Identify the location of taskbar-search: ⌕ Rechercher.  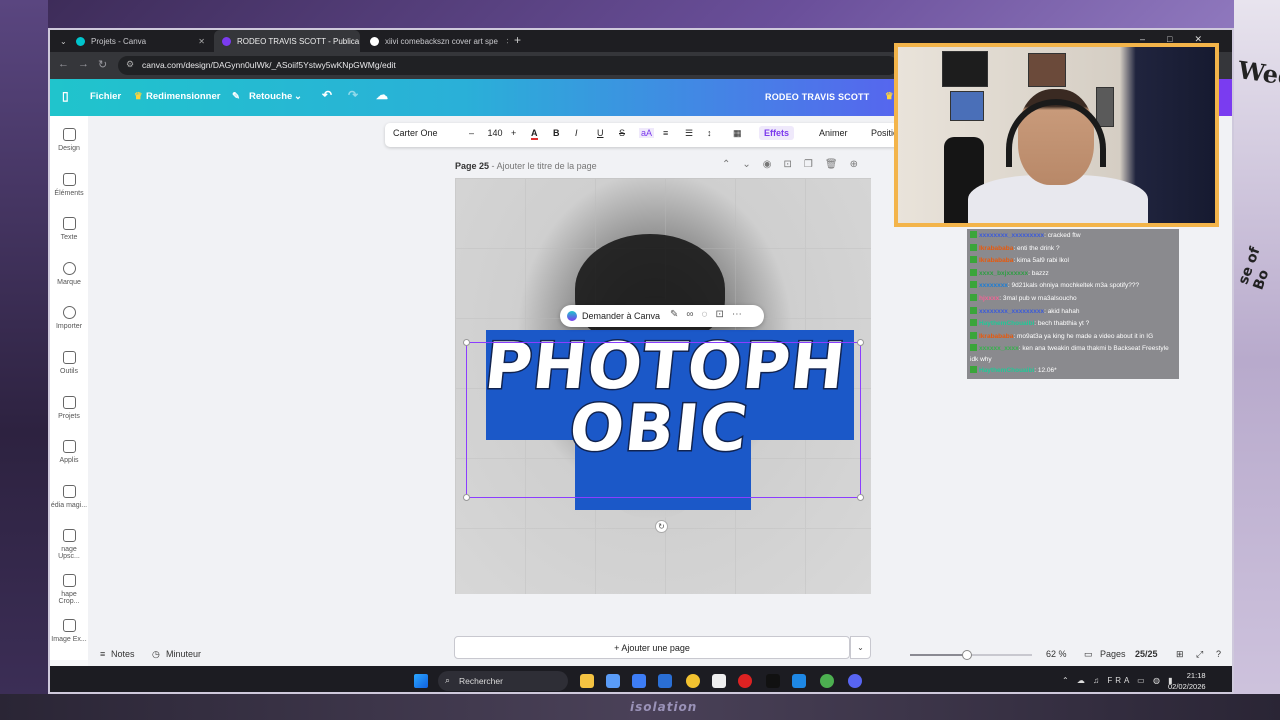
(503, 681).